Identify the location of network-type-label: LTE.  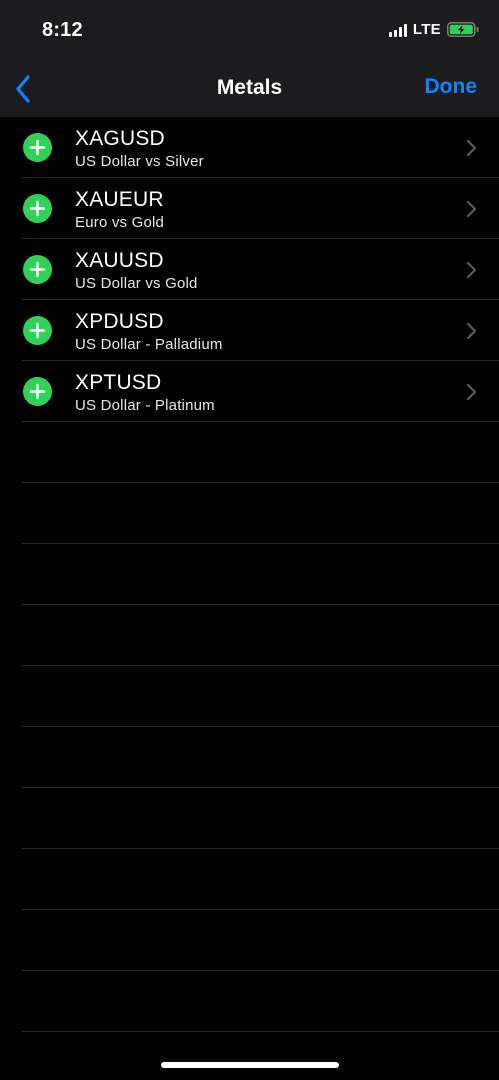
(426, 29).